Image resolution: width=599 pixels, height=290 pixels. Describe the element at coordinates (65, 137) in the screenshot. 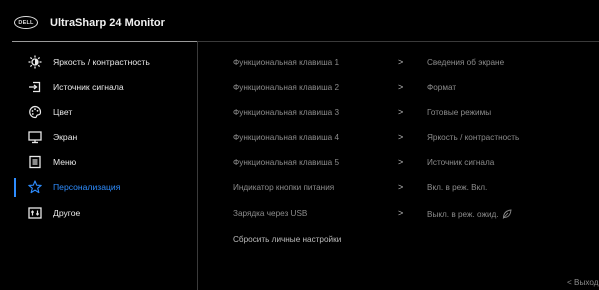

I see `menu-label: Экран` at that location.